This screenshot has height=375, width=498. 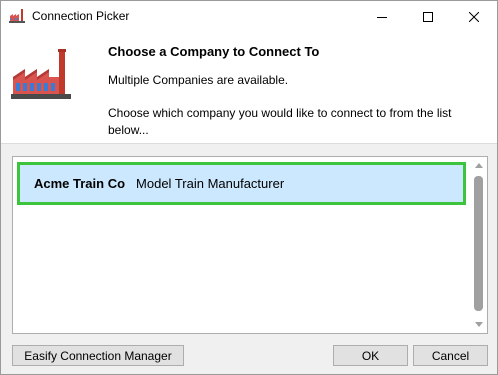 I want to click on scroll-down-button, so click(x=478, y=324).